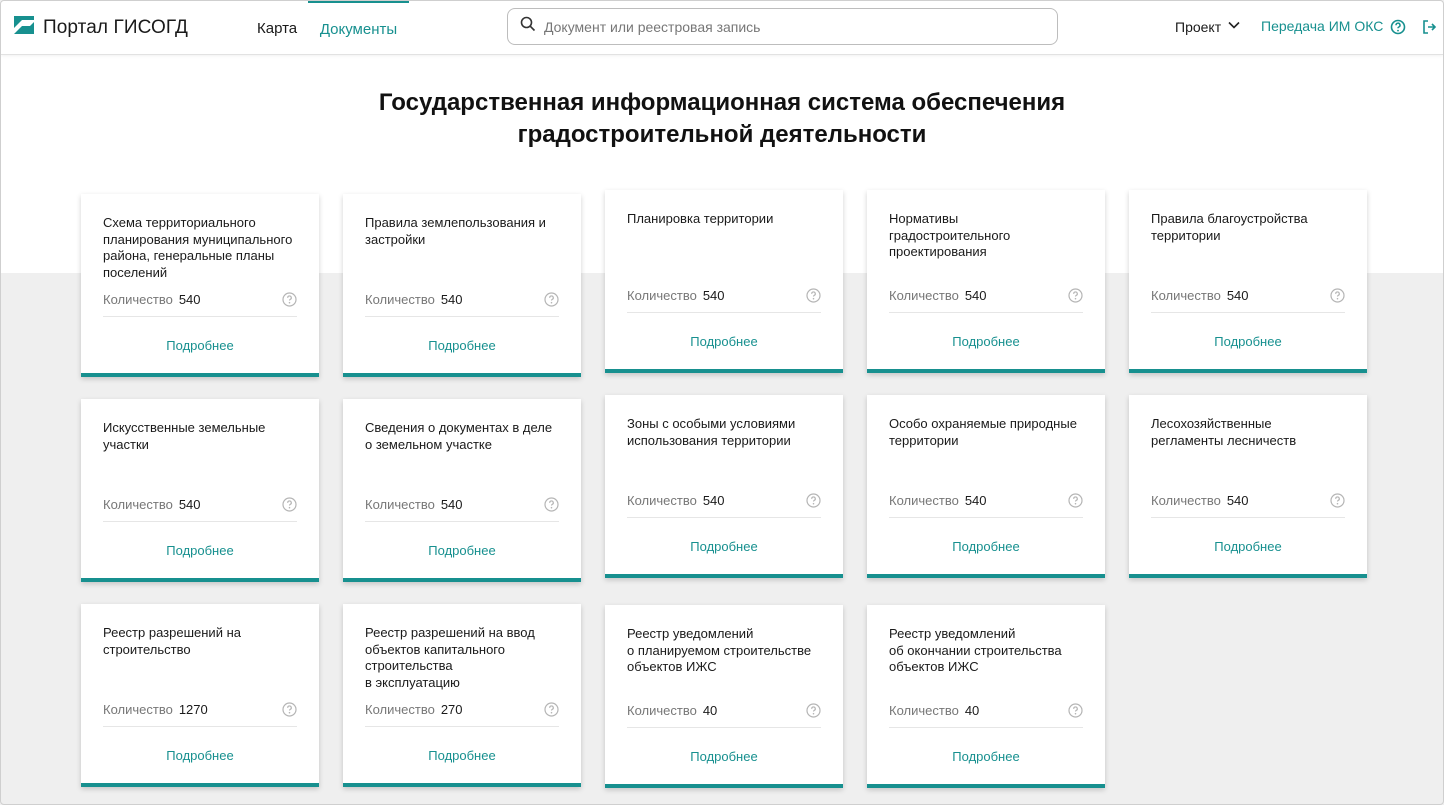 Image resolution: width=1444 pixels, height=805 pixels. I want to click on help-icon, so click(1398, 27).